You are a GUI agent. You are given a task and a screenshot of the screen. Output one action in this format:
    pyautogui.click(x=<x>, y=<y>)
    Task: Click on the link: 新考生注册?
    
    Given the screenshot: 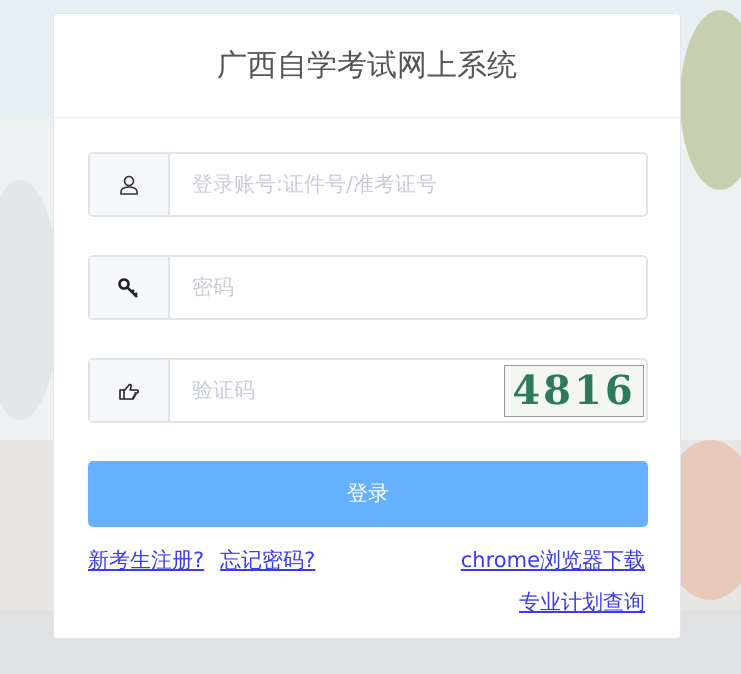 What is the action you would take?
    pyautogui.click(x=146, y=560)
    